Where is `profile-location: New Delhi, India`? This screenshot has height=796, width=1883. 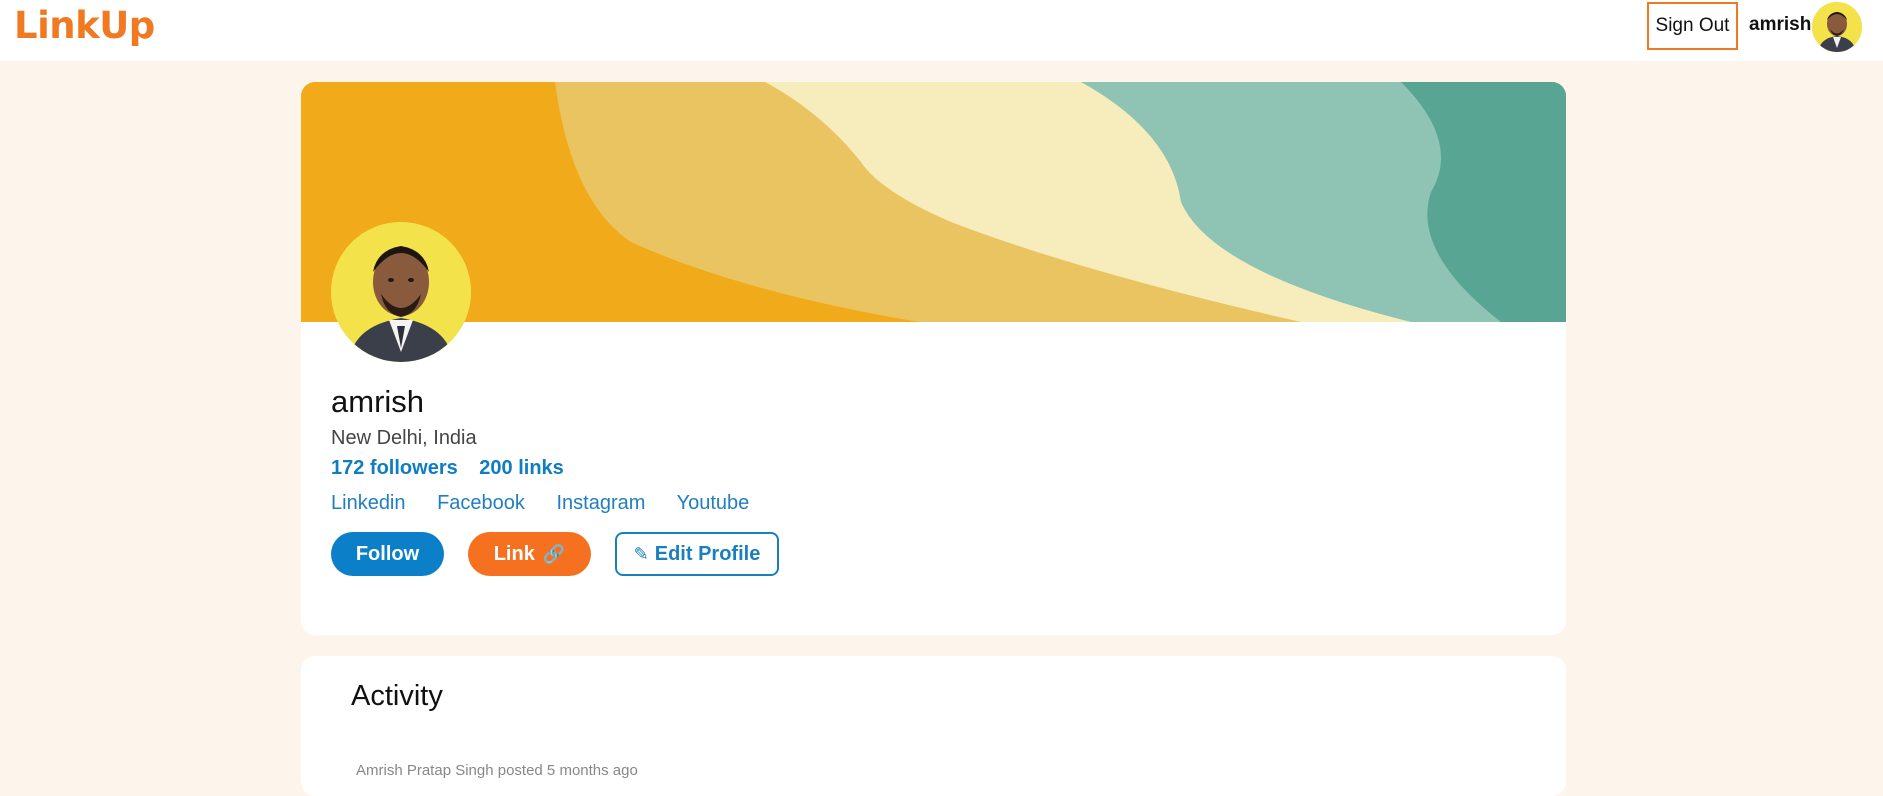 profile-location: New Delhi, India is located at coordinates (404, 438).